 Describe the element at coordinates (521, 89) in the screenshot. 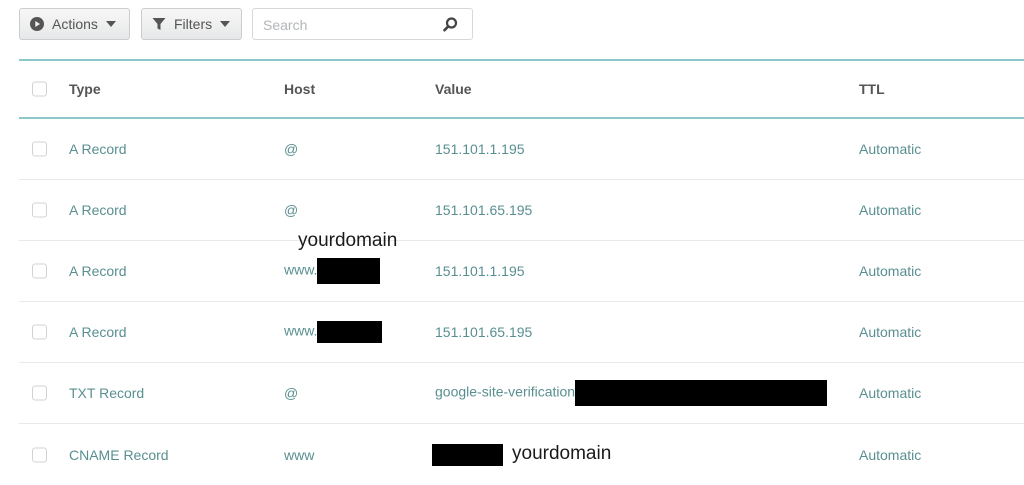

I see `table-header: Type Host Value TTL` at that location.